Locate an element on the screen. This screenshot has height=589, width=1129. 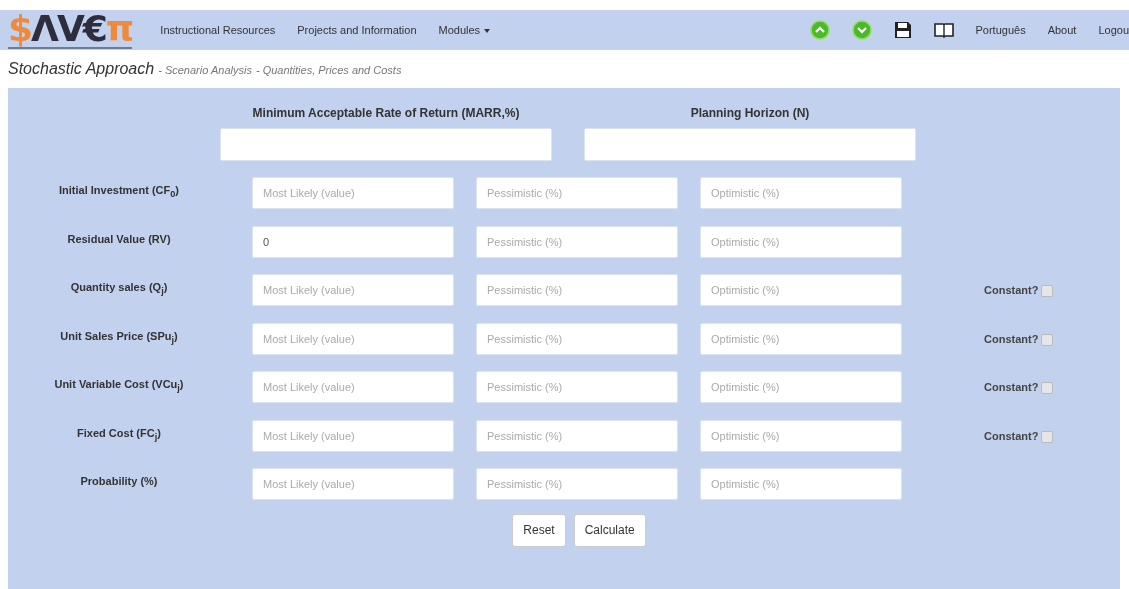
book-icon is located at coordinates (943, 30).